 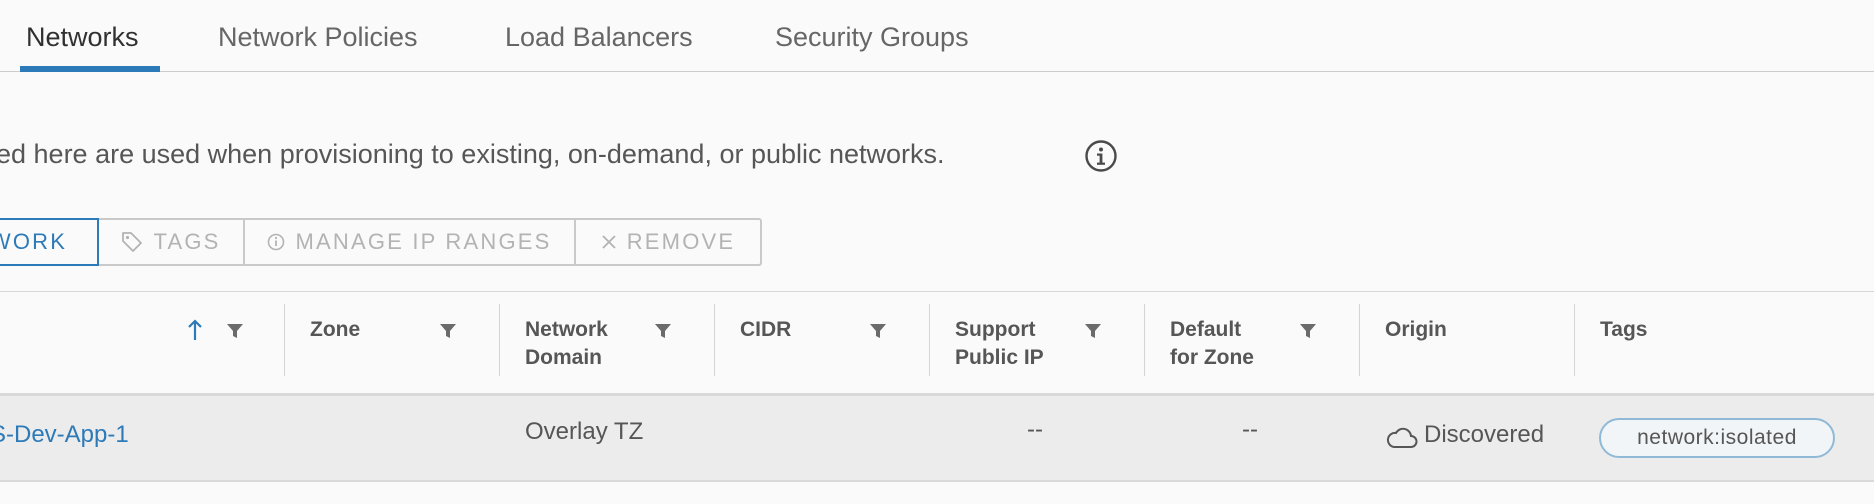 I want to click on column-header-network-domain: Network Domain, so click(x=566, y=344).